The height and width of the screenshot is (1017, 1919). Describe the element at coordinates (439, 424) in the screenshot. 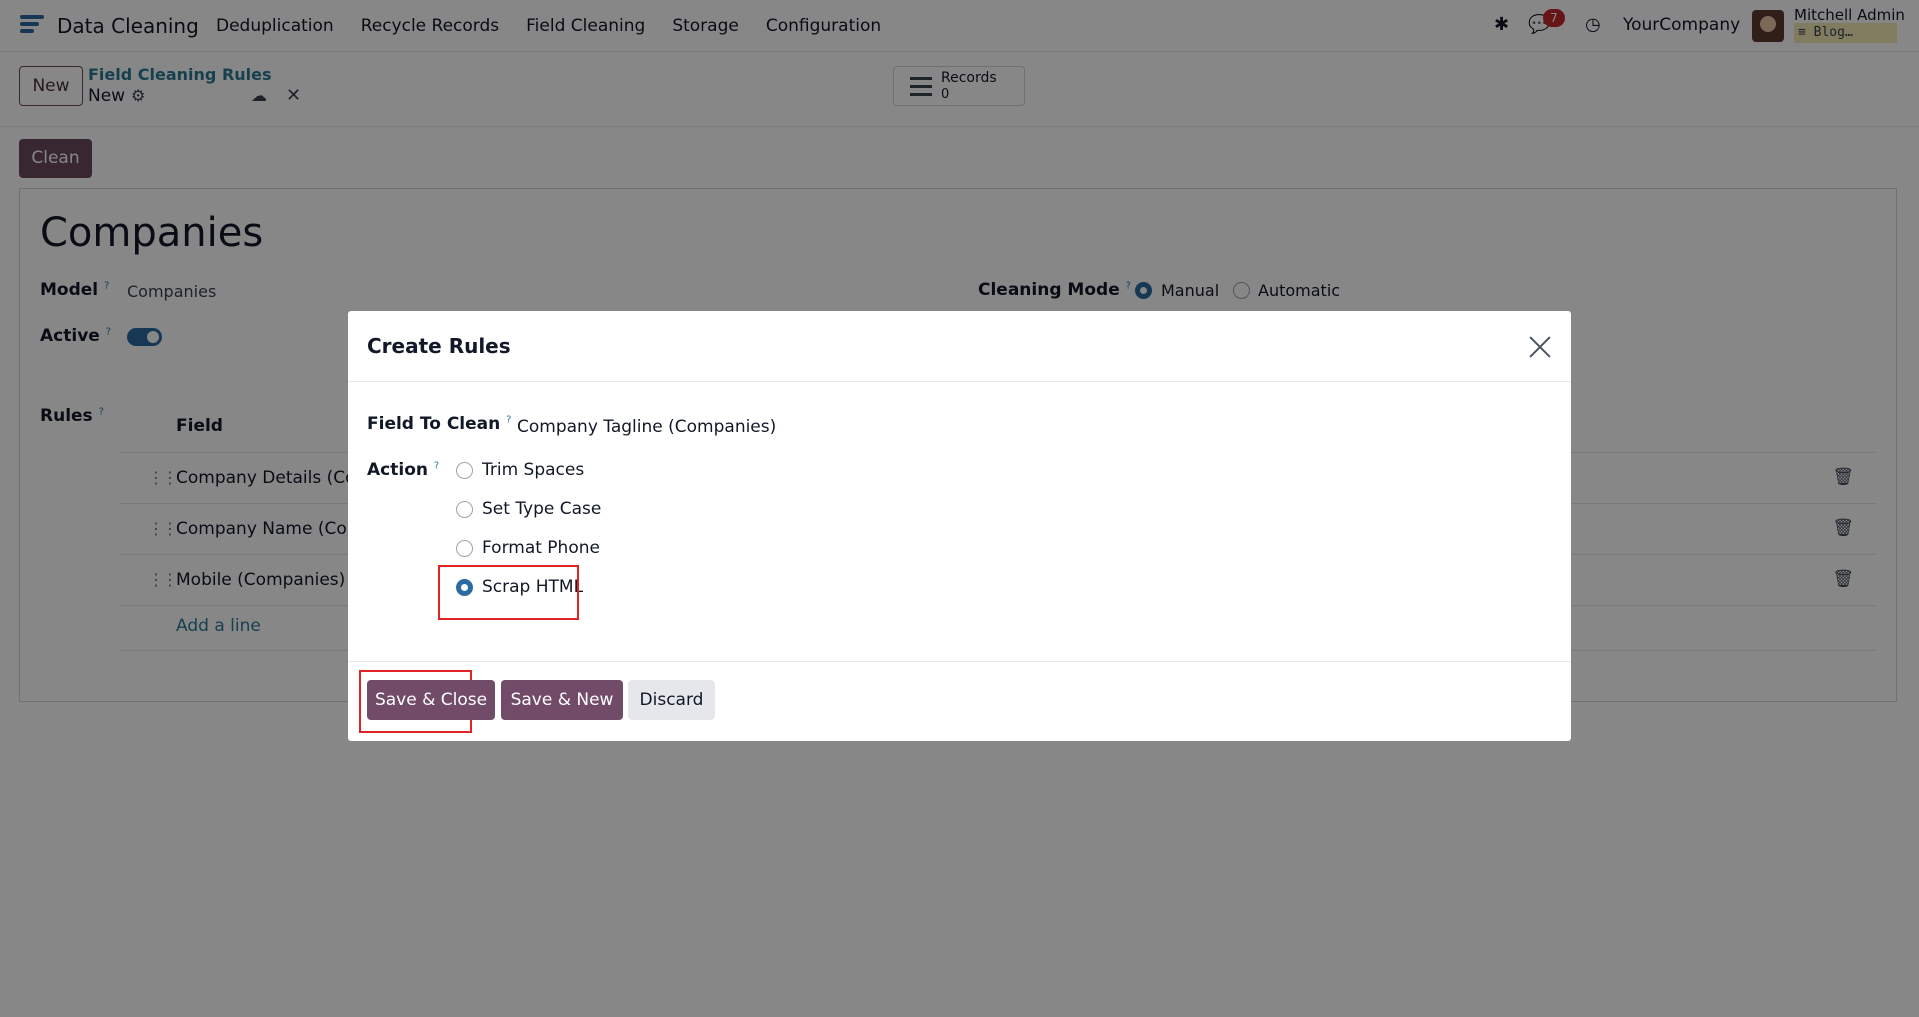

I see `field-to-clean-label: Field To Clean ?` at that location.